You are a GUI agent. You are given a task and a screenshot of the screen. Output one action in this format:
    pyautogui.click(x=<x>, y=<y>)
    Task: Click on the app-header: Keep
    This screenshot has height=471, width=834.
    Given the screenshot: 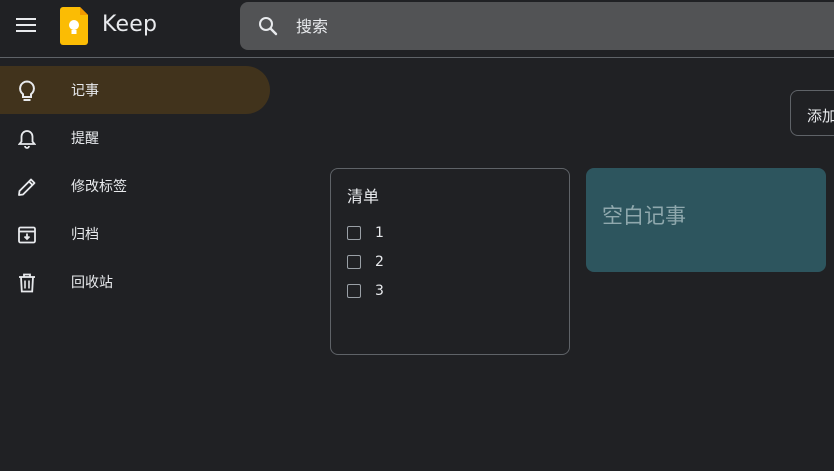 What is the action you would take?
    pyautogui.click(x=417, y=29)
    